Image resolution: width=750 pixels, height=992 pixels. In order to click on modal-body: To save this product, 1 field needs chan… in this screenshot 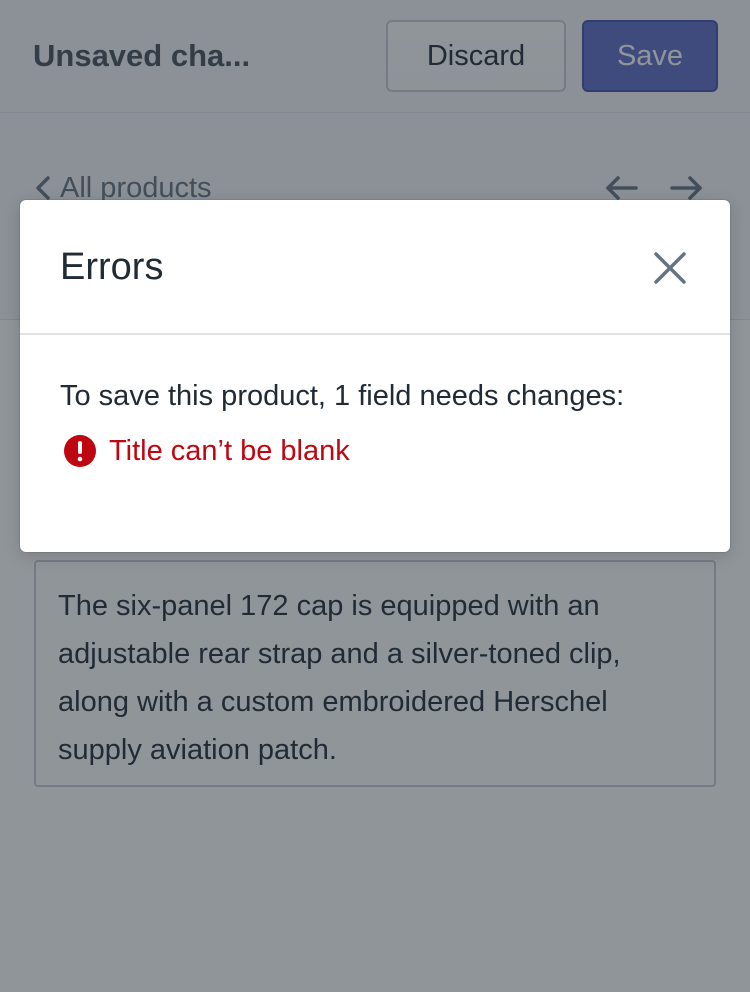, I will do `click(385, 423)`.